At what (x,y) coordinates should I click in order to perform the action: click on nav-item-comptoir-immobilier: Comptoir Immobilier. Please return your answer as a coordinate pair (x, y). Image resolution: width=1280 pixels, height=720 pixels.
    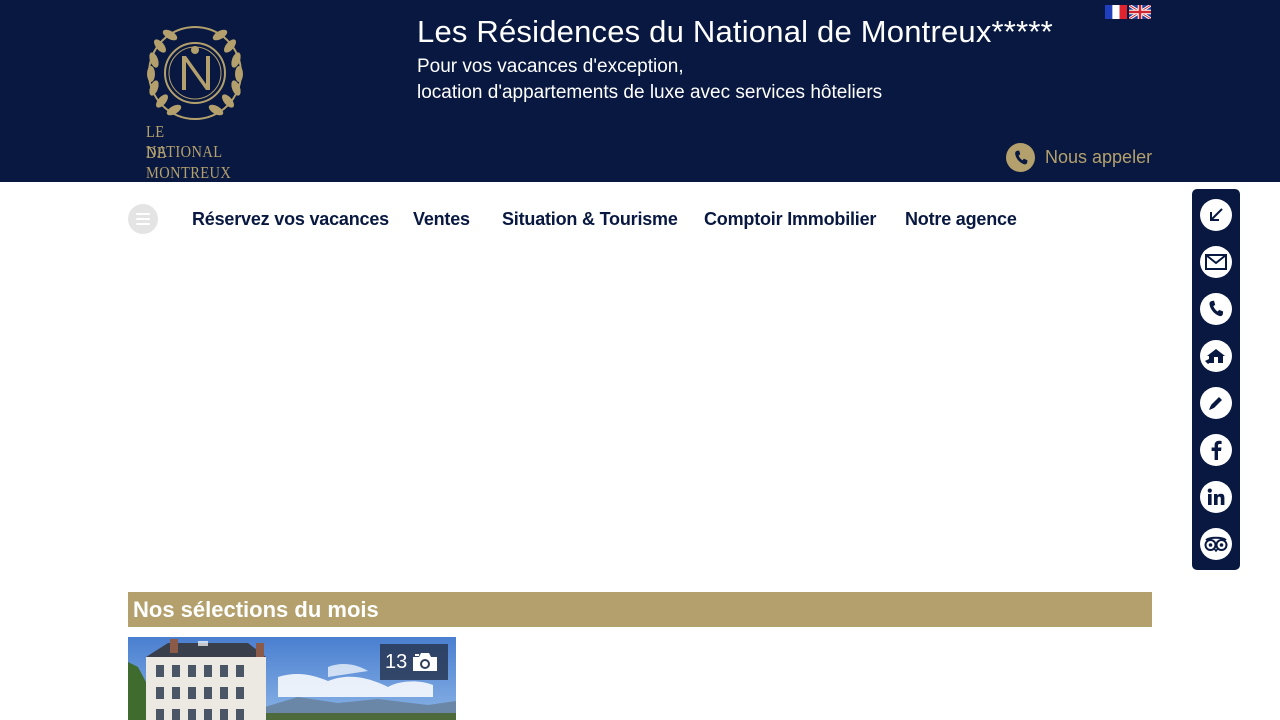
    Looking at the image, I should click on (790, 219).